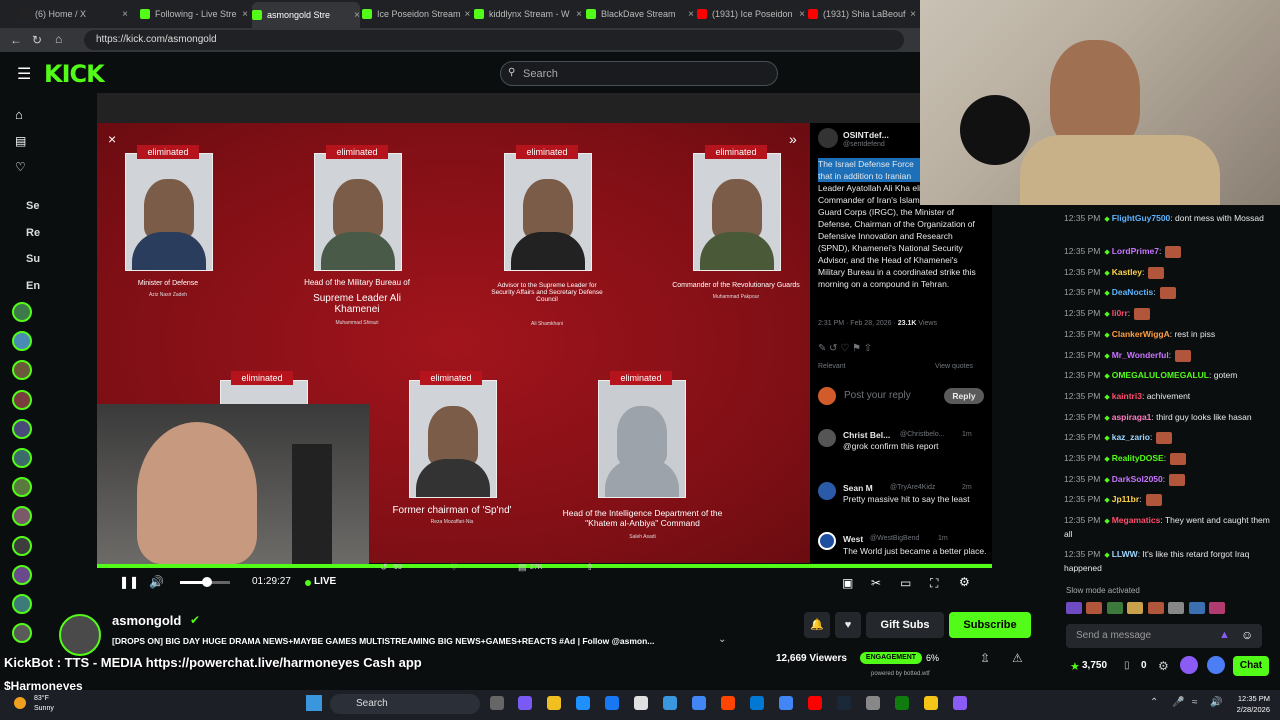  What do you see at coordinates (58, 39) in the screenshot?
I see `home-icon: ⌂` at bounding box center [58, 39].